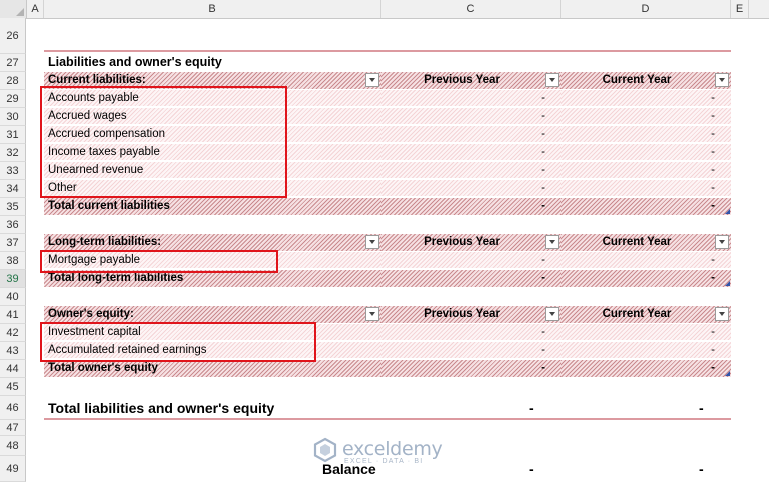 This screenshot has width=769, height=482. Describe the element at coordinates (212, 9) in the screenshot. I see `column-header-b: B` at that location.